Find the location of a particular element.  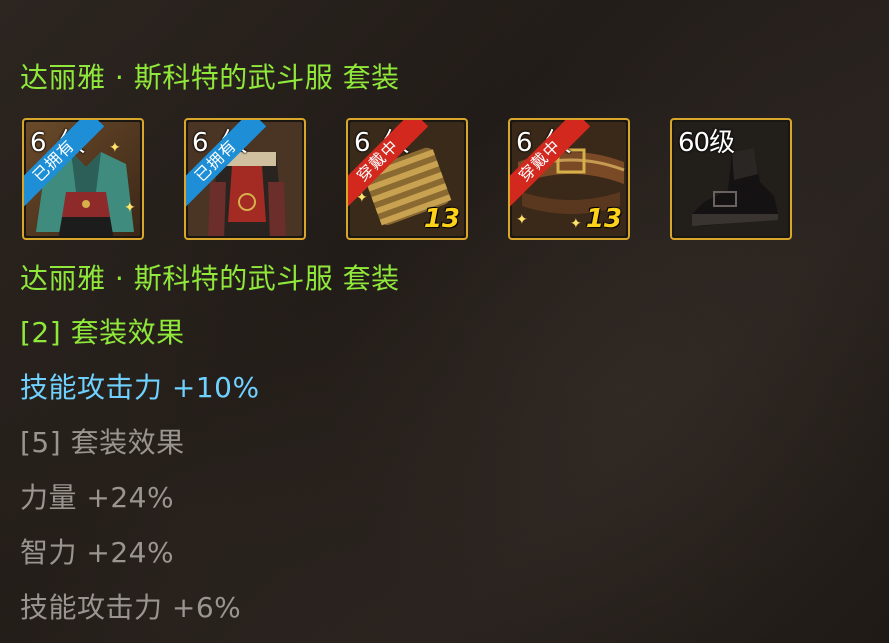

five-piece-effect-label: [5] 套装效果 is located at coordinates (102, 442).